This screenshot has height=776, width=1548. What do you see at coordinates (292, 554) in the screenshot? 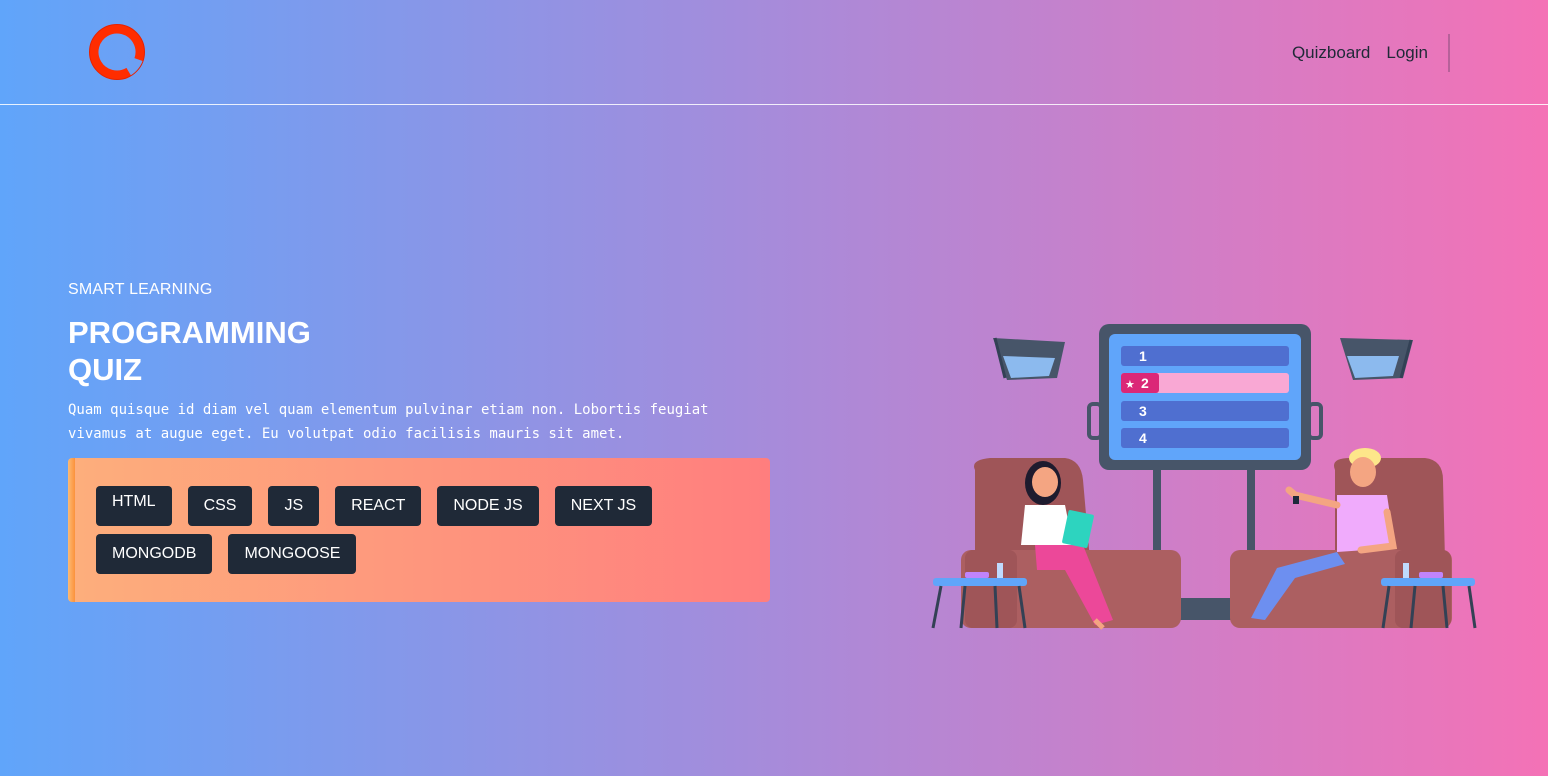
I see `tag-mongoose-button: MONGOOSE` at bounding box center [292, 554].